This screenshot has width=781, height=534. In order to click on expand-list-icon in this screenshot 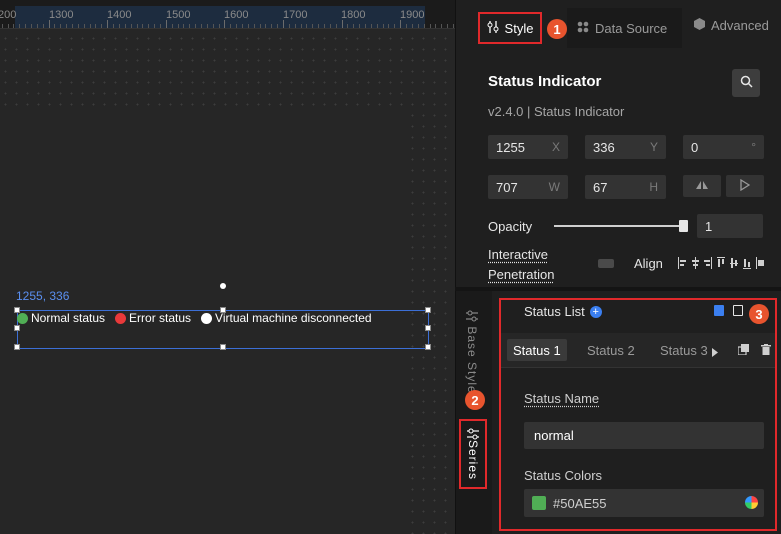, I will do `click(738, 310)`.